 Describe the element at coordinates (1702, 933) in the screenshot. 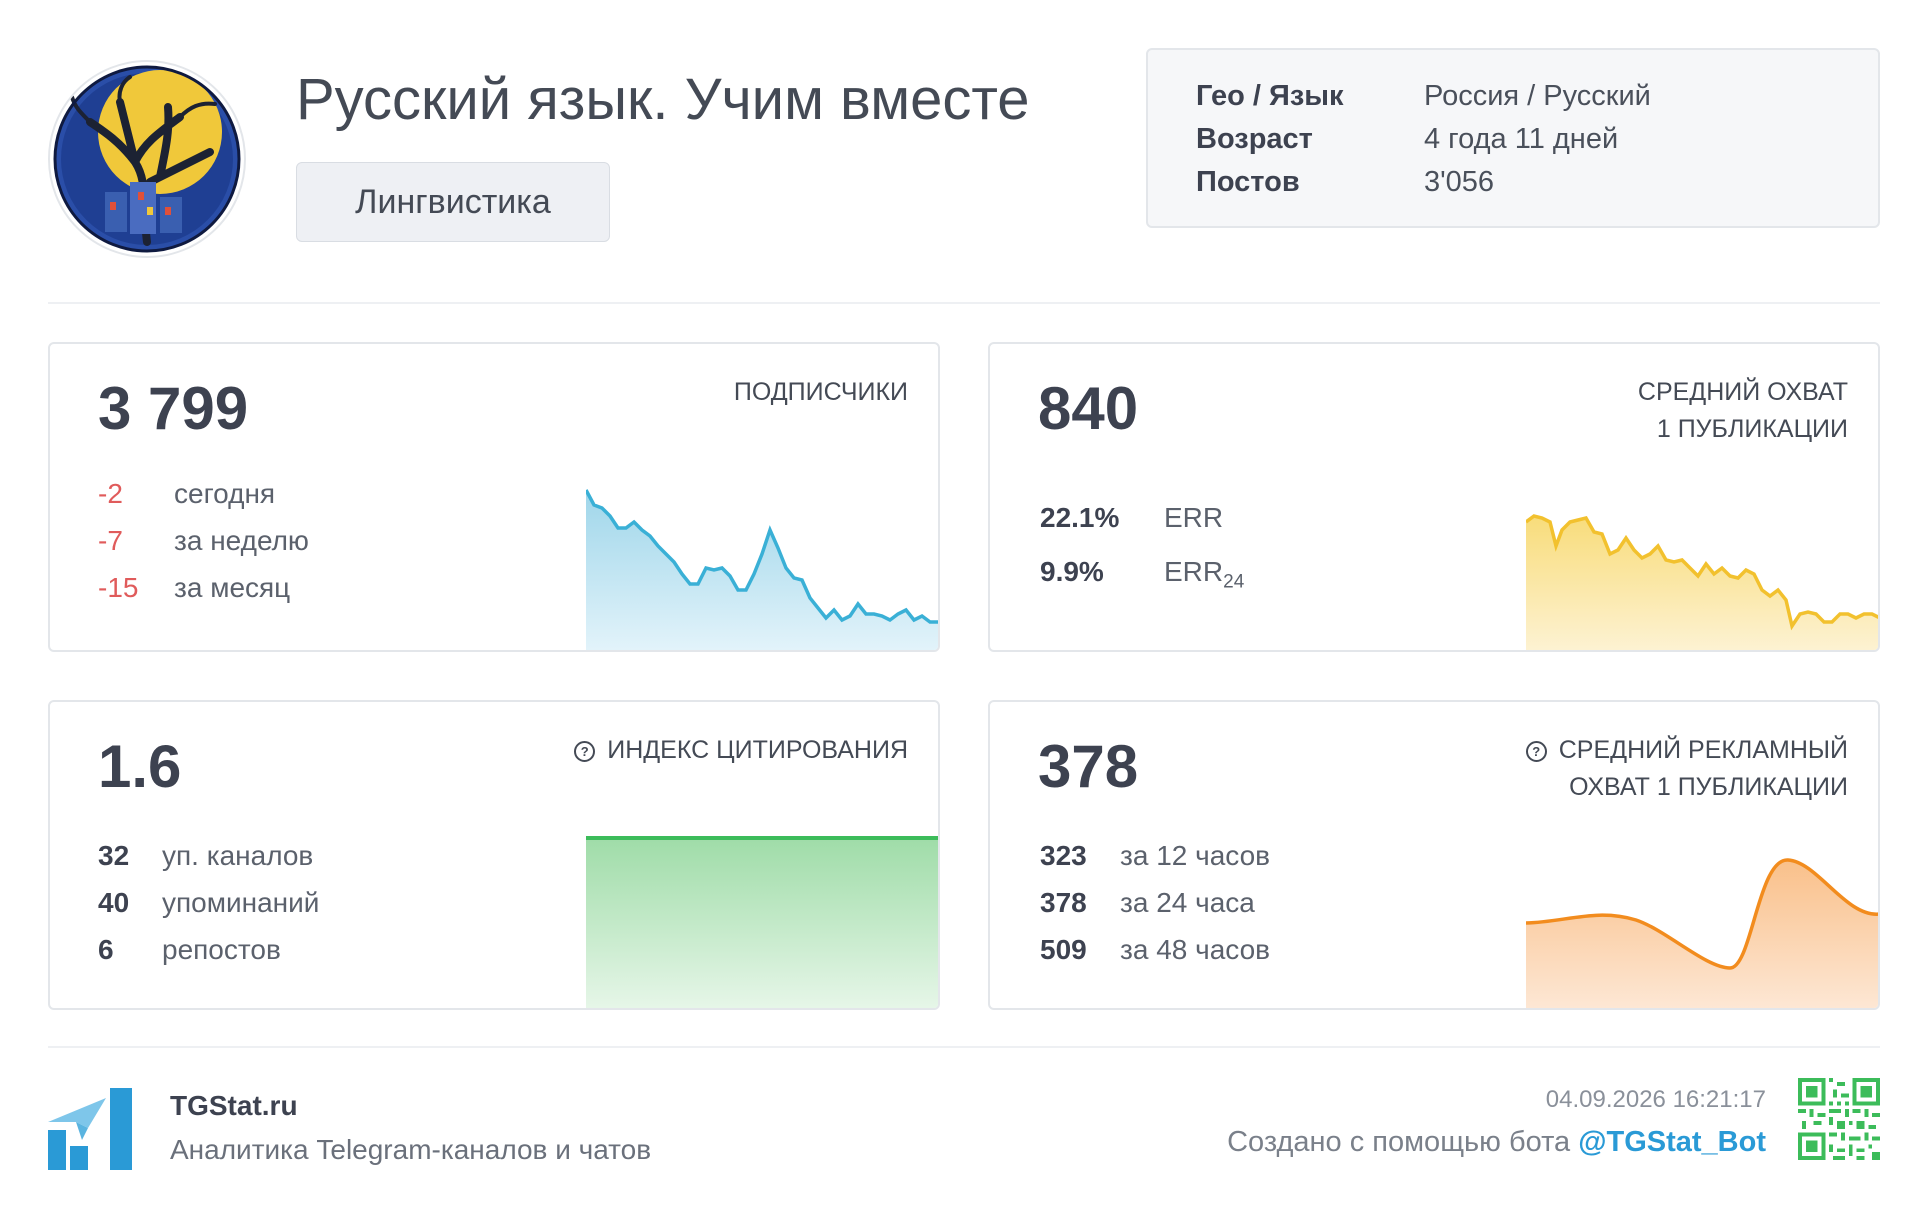

I see `ad-reach-sparkline` at that location.